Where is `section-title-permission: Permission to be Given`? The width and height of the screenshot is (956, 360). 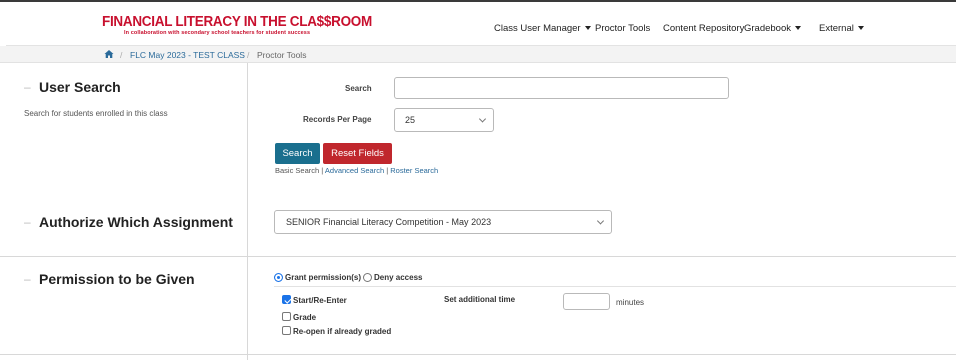 section-title-permission: Permission to be Given is located at coordinates (117, 279).